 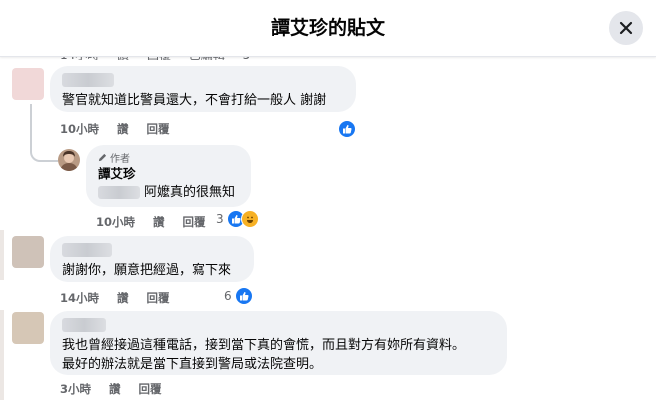 What do you see at coordinates (120, 159) in the screenshot?
I see `author-badge-label: 作者` at bounding box center [120, 159].